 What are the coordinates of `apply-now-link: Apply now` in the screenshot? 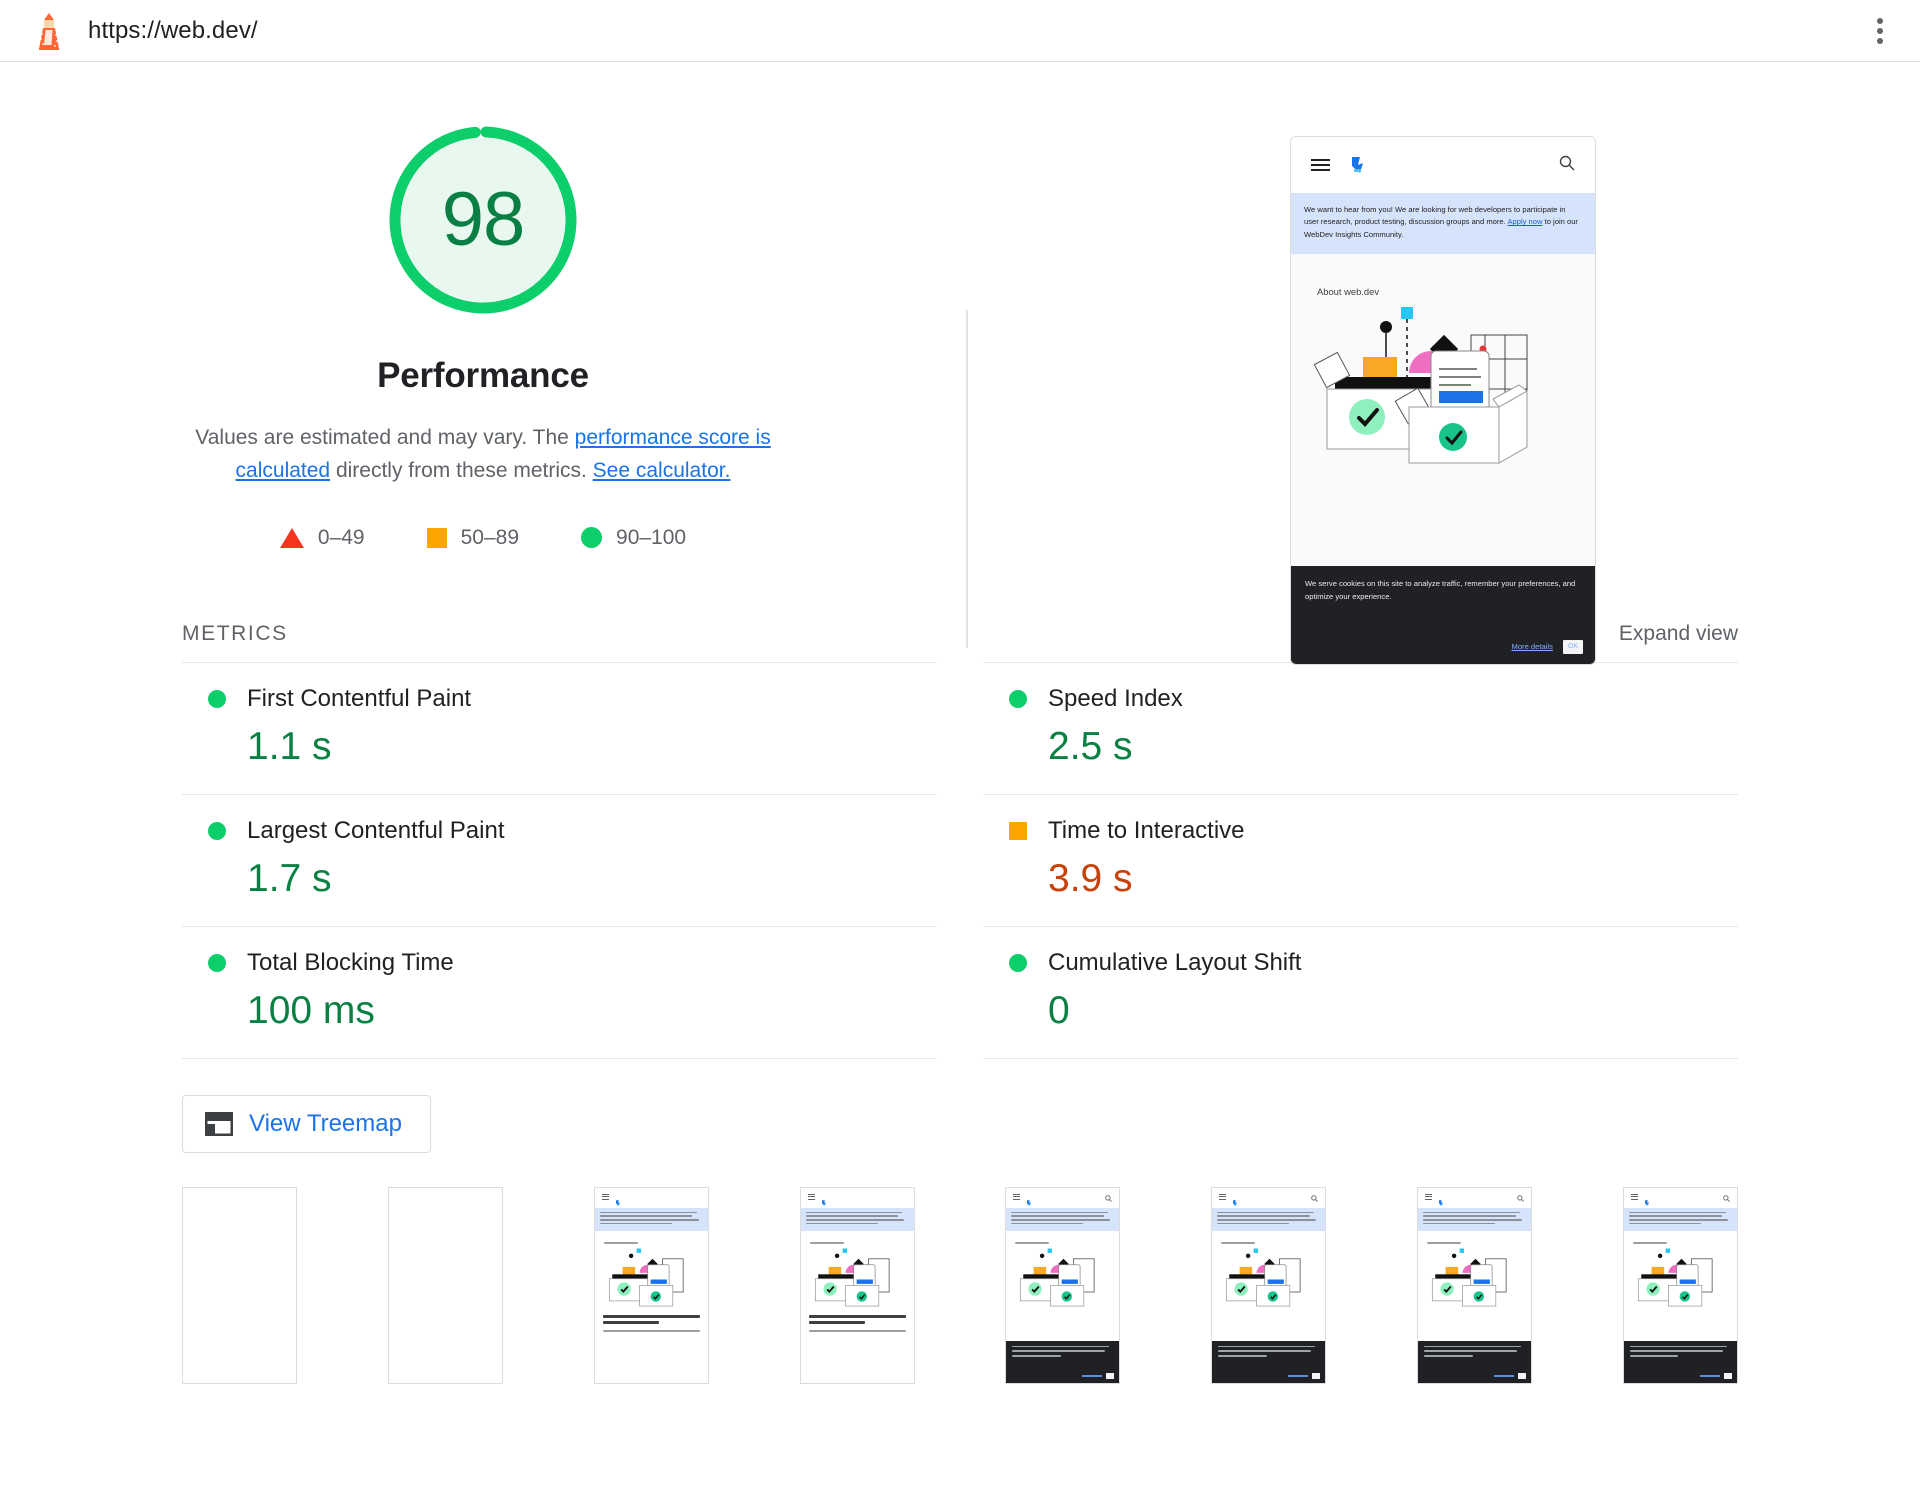 It's located at (1525, 222).